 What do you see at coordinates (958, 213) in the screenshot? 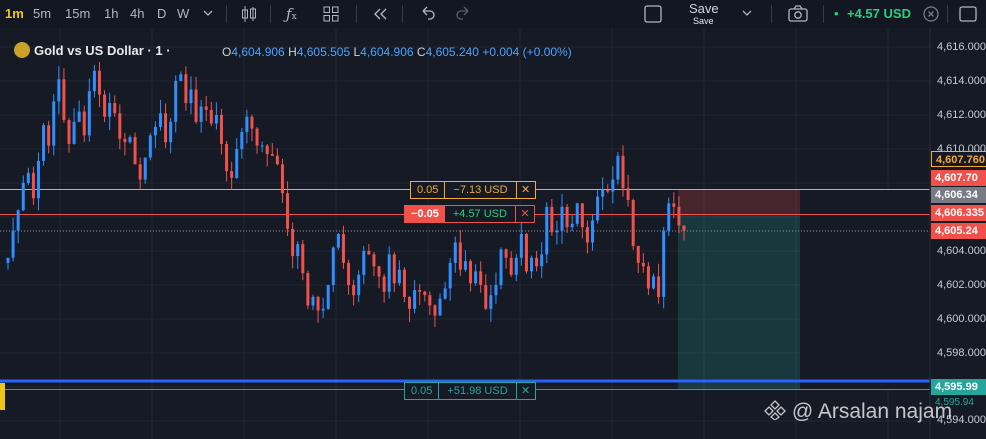
I see `entry-price-tag: 4,606.335` at bounding box center [958, 213].